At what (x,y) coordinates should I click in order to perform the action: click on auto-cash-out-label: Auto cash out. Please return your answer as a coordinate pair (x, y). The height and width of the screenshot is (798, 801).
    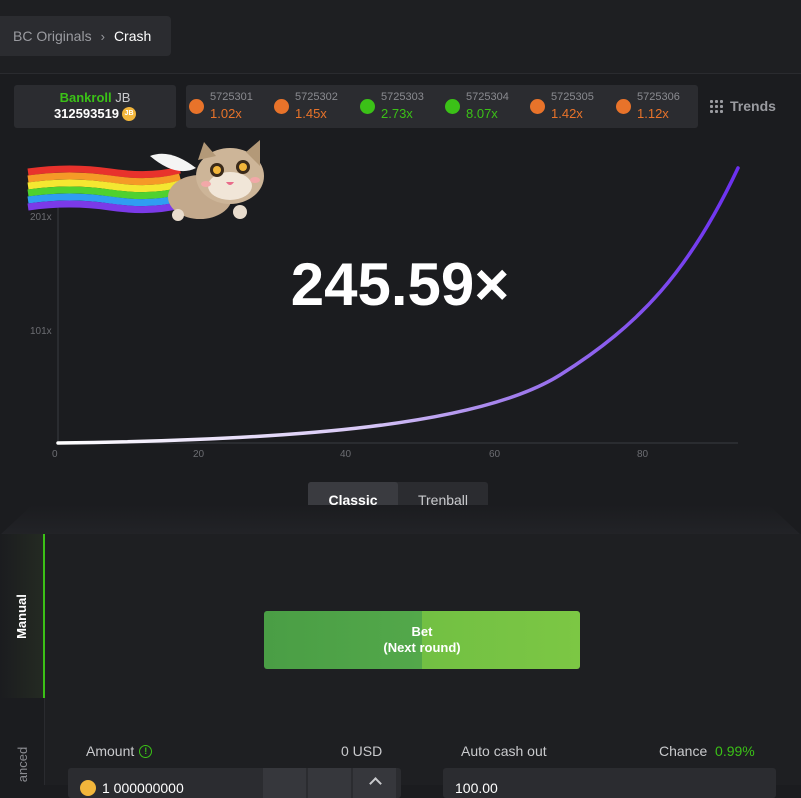
    Looking at the image, I should click on (504, 751).